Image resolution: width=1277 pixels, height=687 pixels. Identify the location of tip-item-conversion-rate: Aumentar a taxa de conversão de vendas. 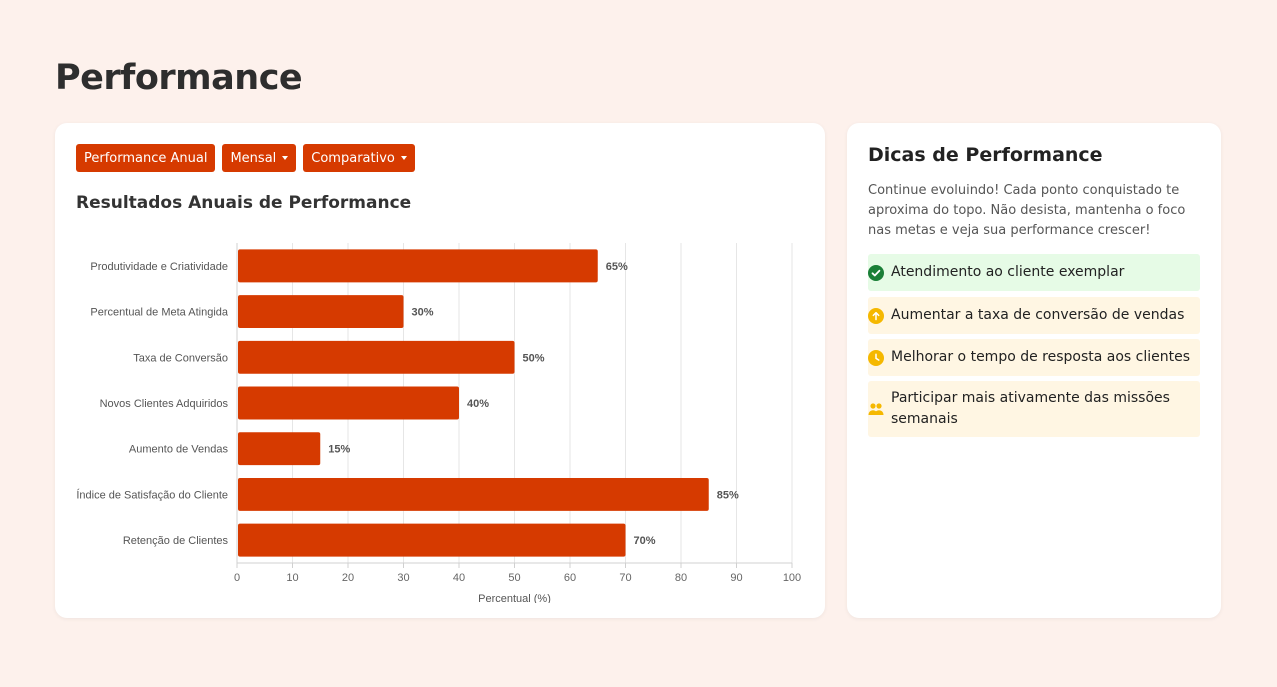
(1034, 315).